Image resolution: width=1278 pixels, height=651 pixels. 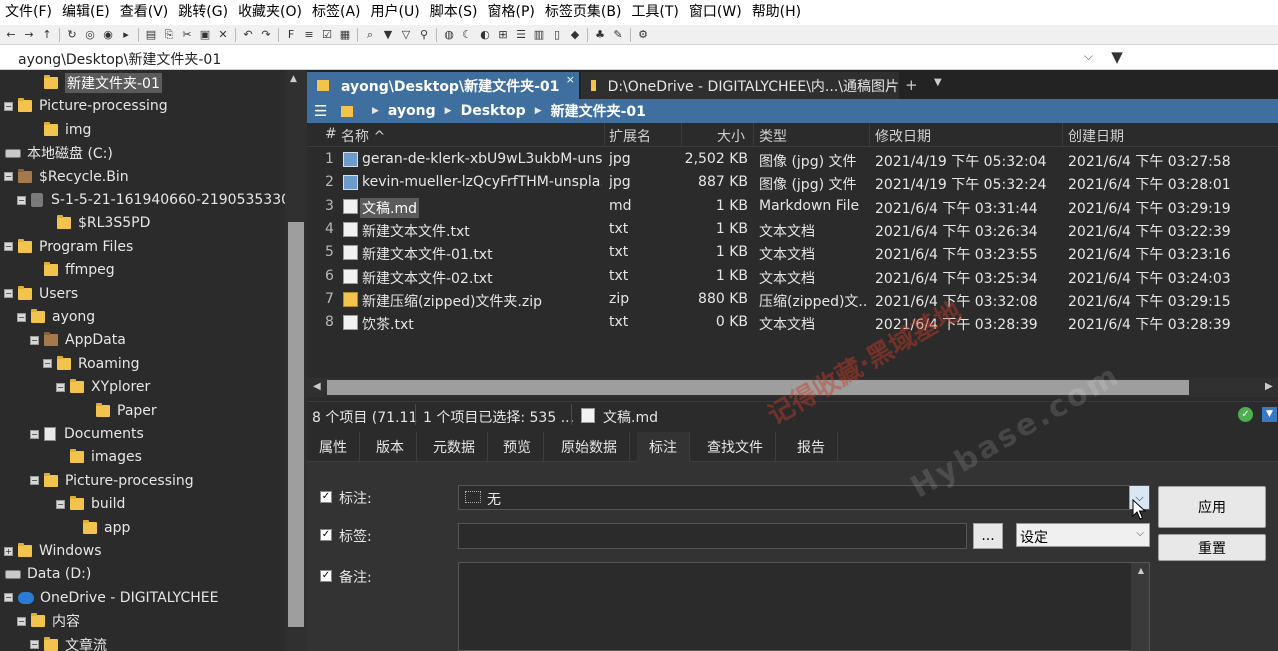 What do you see at coordinates (454, 447) in the screenshot?
I see `info-tab: 元数据` at bounding box center [454, 447].